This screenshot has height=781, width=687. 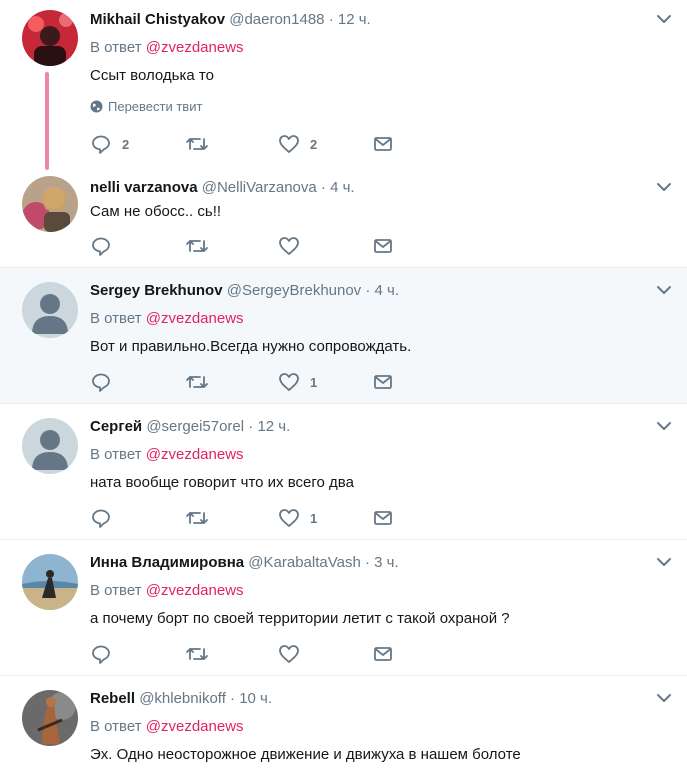 I want to click on author-name: Инна Владимировна, so click(x=167, y=562).